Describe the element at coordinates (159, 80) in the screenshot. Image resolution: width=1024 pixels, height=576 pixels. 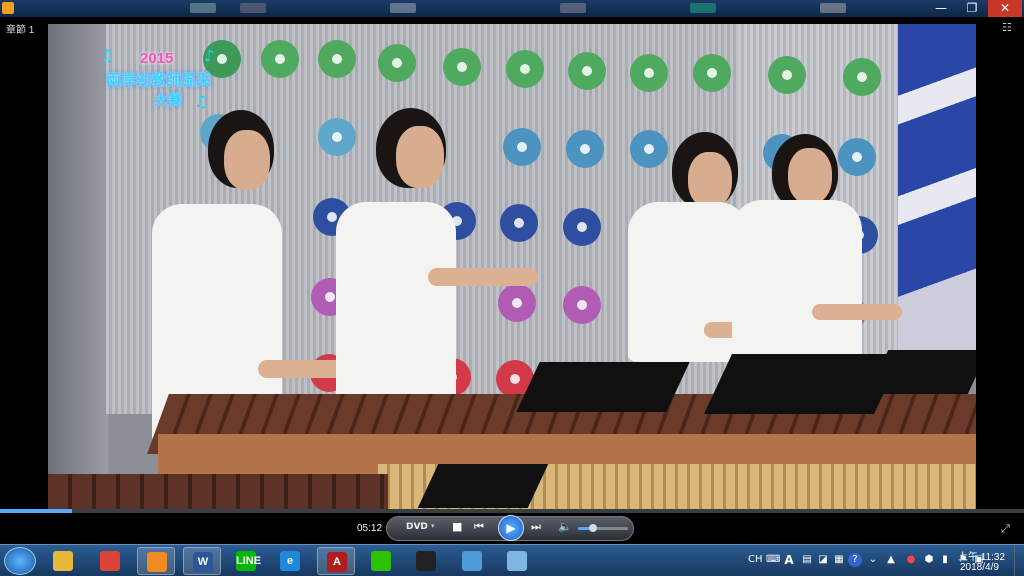
I see `logo-title: 兩岸幼教師風采` at that location.